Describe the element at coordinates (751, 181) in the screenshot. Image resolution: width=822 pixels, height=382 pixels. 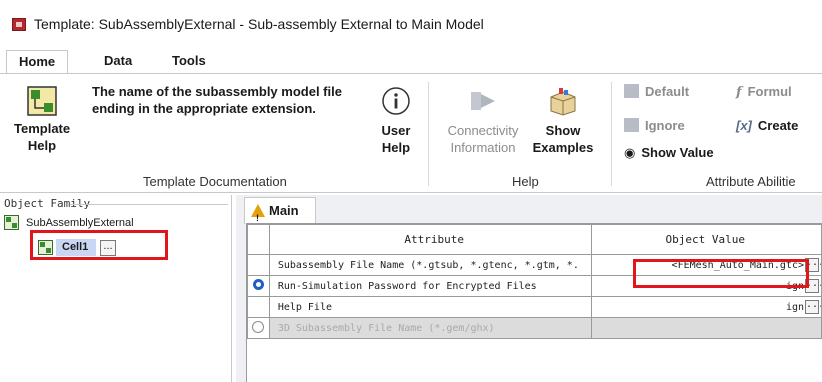
I see `attribute-abilities-label: Attribute Abilitie` at that location.